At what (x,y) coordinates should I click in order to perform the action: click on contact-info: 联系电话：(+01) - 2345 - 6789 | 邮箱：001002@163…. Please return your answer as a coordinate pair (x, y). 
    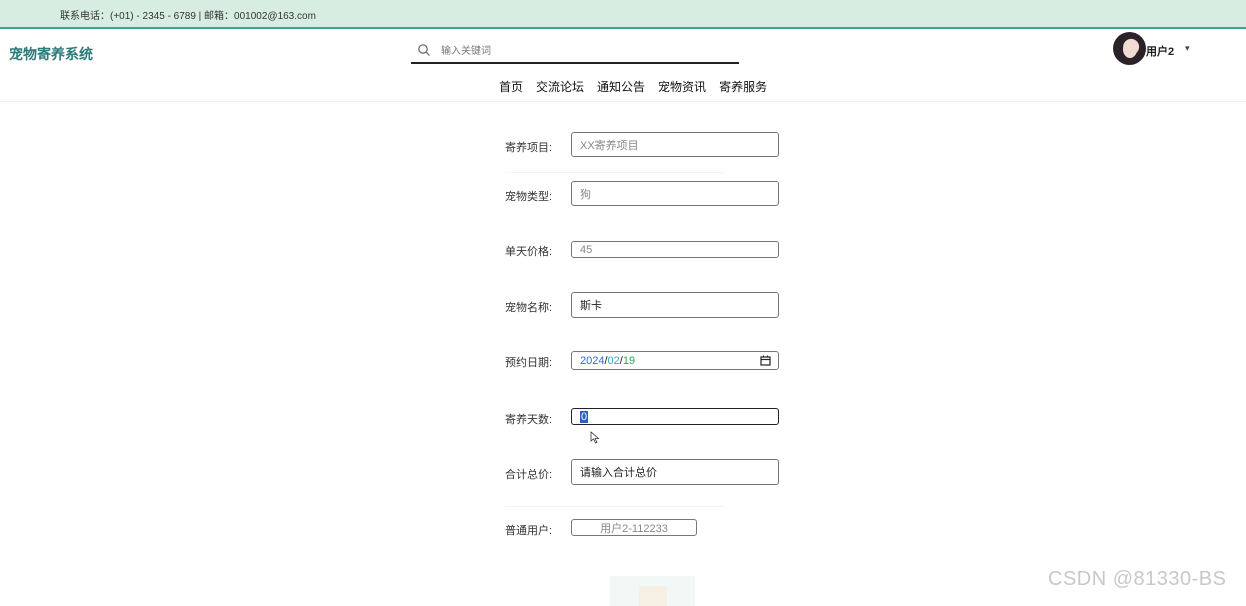
    Looking at the image, I should click on (188, 16).